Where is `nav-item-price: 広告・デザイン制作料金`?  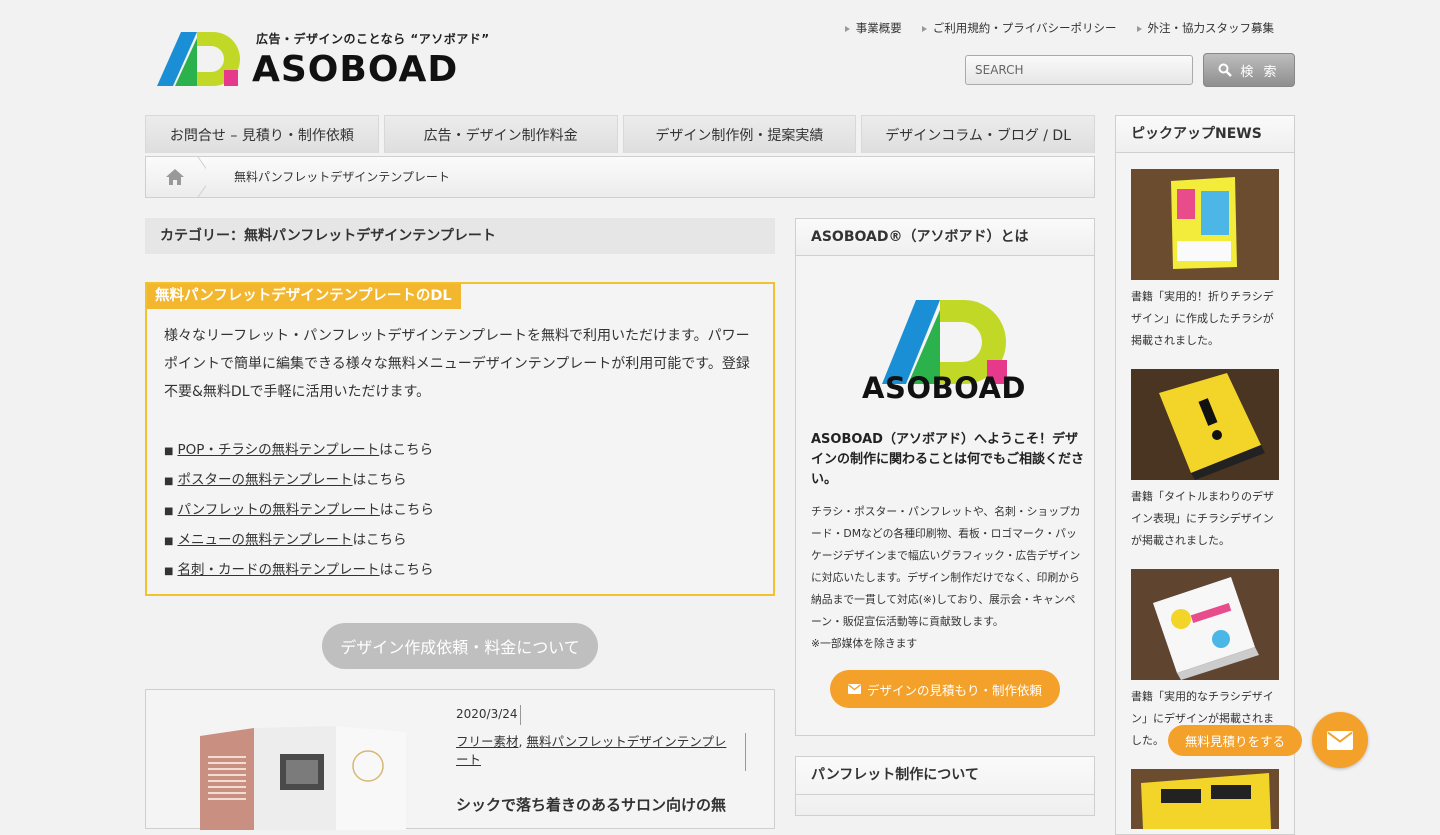
nav-item-price: 広告・デザイン制作料金 is located at coordinates (500, 134).